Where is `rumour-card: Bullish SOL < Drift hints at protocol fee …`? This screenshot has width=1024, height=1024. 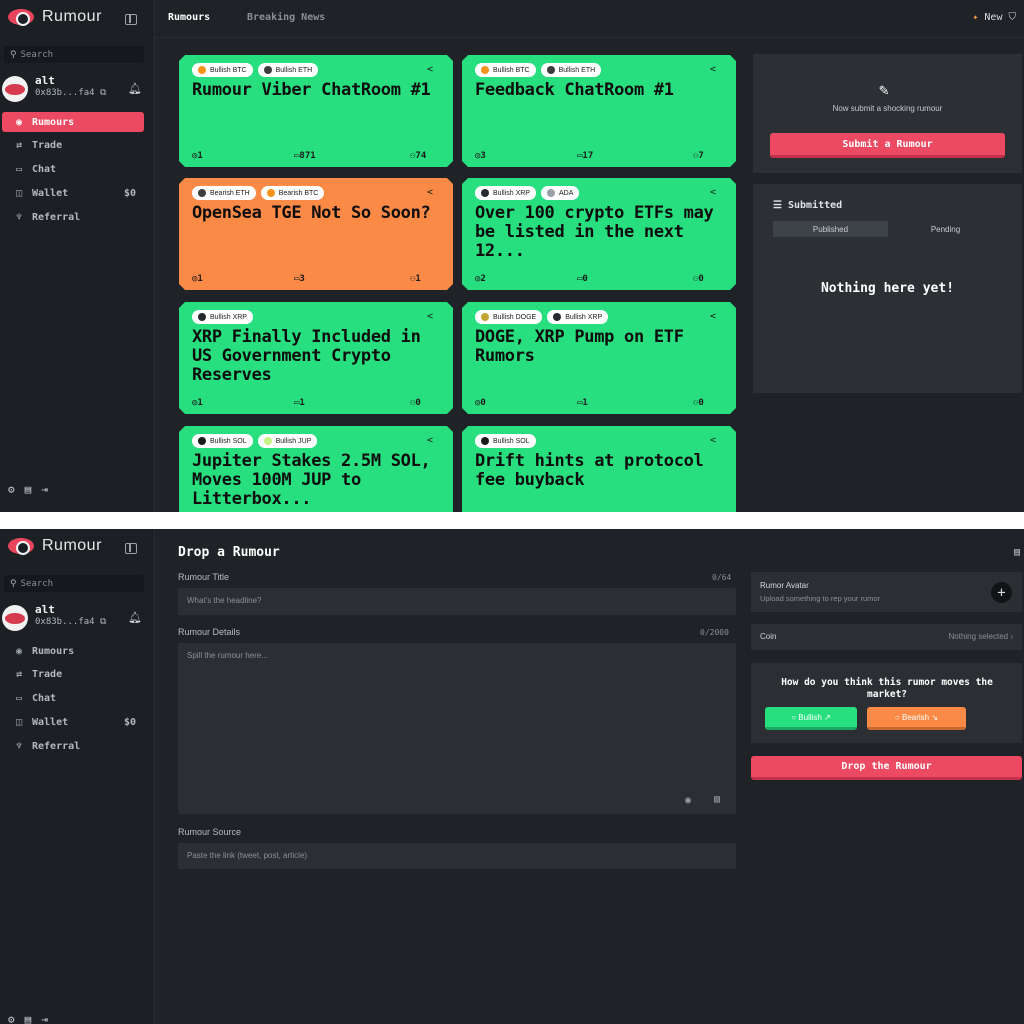 rumour-card: Bullish SOL < Drift hints at protocol fee … is located at coordinates (599, 469).